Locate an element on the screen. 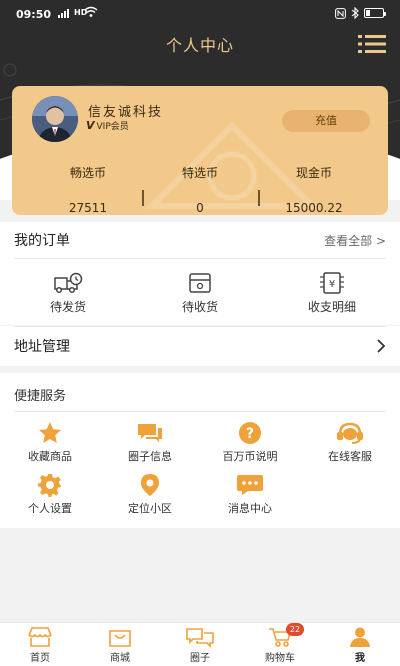 Image resolution: width=400 pixels, height=666 pixels. avatar is located at coordinates (55, 119).